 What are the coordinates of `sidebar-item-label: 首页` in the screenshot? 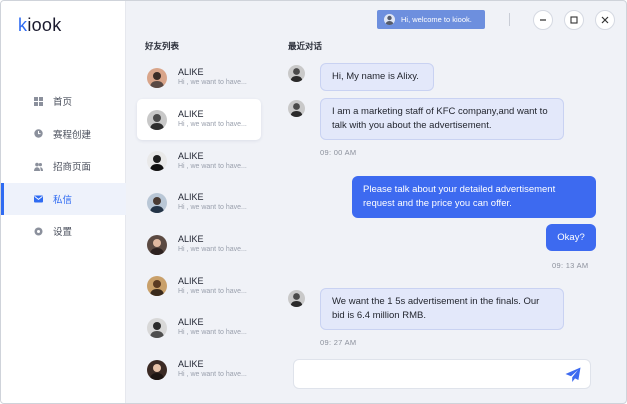 It's located at (63, 103).